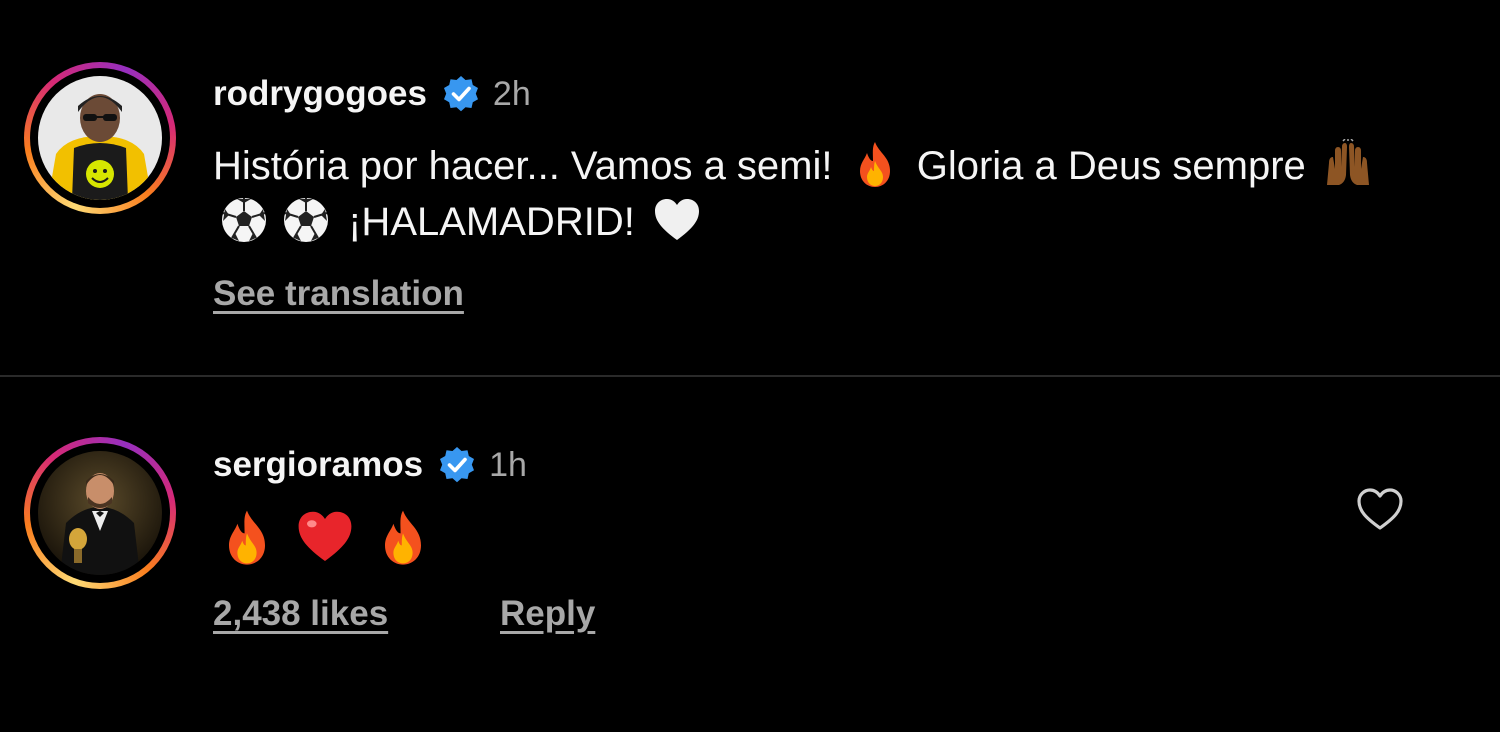 This screenshot has height=732, width=1500. I want to click on caption-text: História por hacer... Vamos a semi!, so click(528, 166).